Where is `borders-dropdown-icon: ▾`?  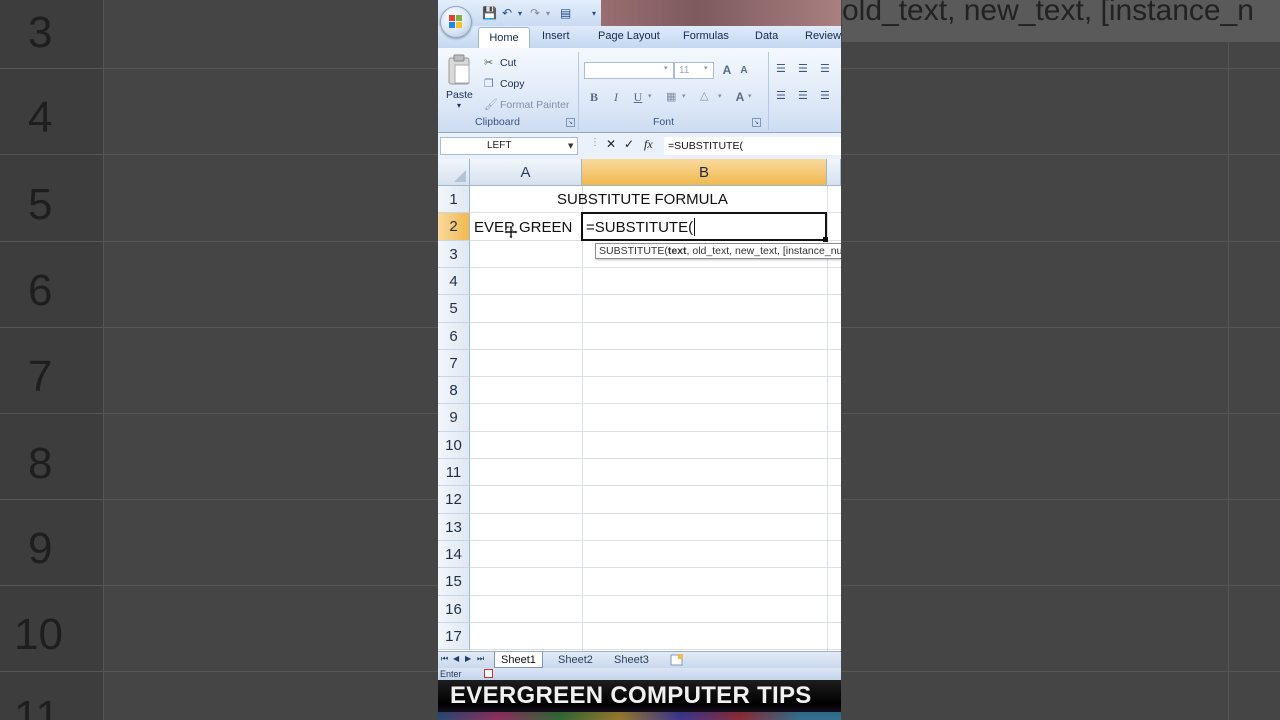 borders-dropdown-icon: ▾ is located at coordinates (684, 96).